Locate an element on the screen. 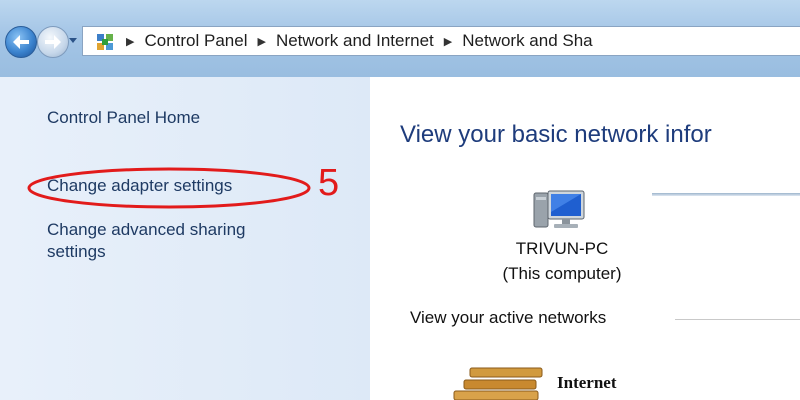 Image resolution: width=800 pixels, height=400 pixels. breadcrumb-network-and-internet: Network and Internet is located at coordinates (355, 41).